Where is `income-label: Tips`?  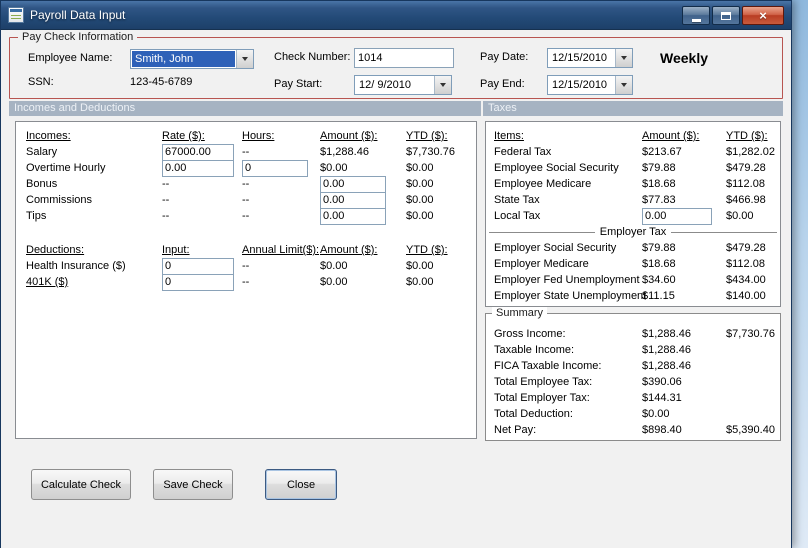
income-label: Tips is located at coordinates (36, 216).